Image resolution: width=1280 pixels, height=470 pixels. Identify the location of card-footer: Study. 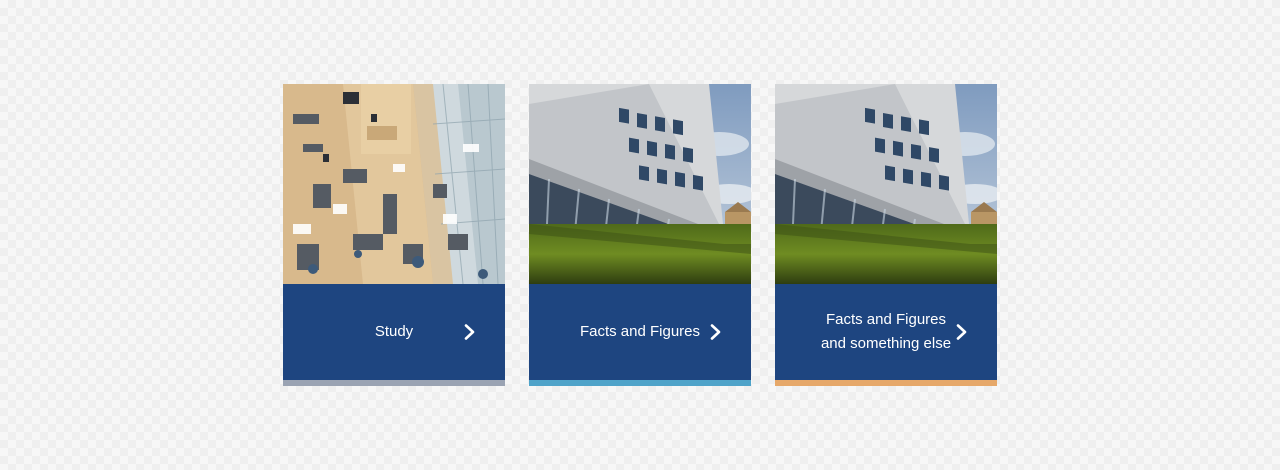
(394, 332).